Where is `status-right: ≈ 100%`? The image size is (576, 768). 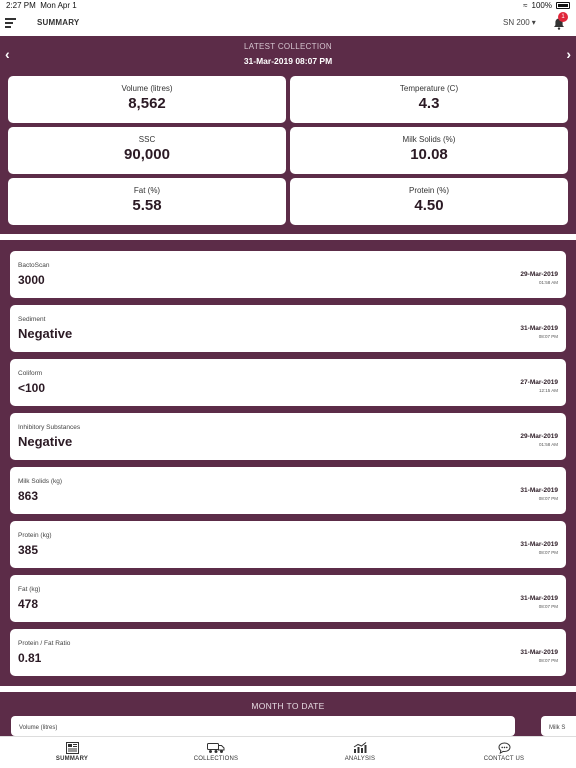
status-right: ≈ 100% is located at coordinates (546, 5).